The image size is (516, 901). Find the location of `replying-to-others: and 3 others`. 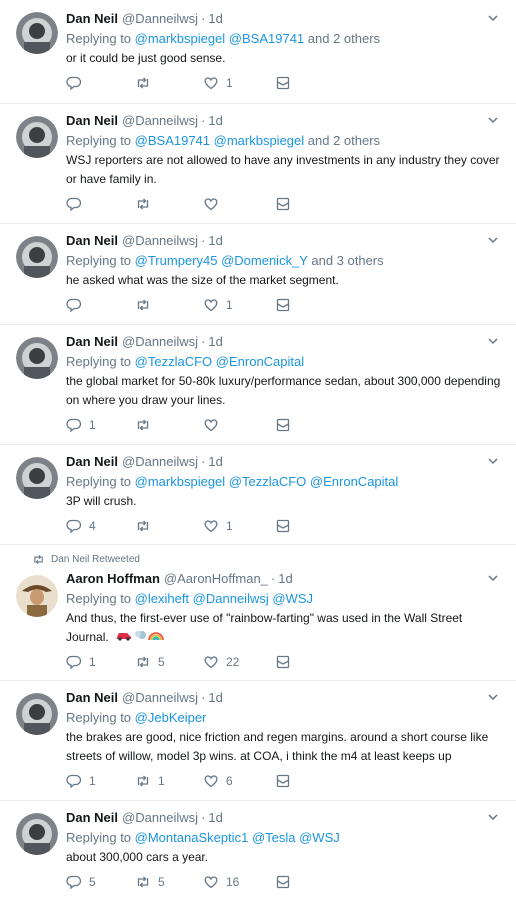

replying-to-others: and 3 others is located at coordinates (345, 260).